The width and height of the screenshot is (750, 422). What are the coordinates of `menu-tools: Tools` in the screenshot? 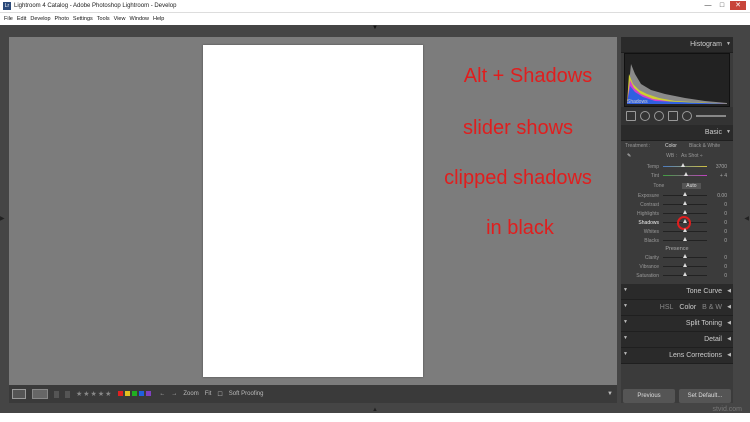 It's located at (103, 19).